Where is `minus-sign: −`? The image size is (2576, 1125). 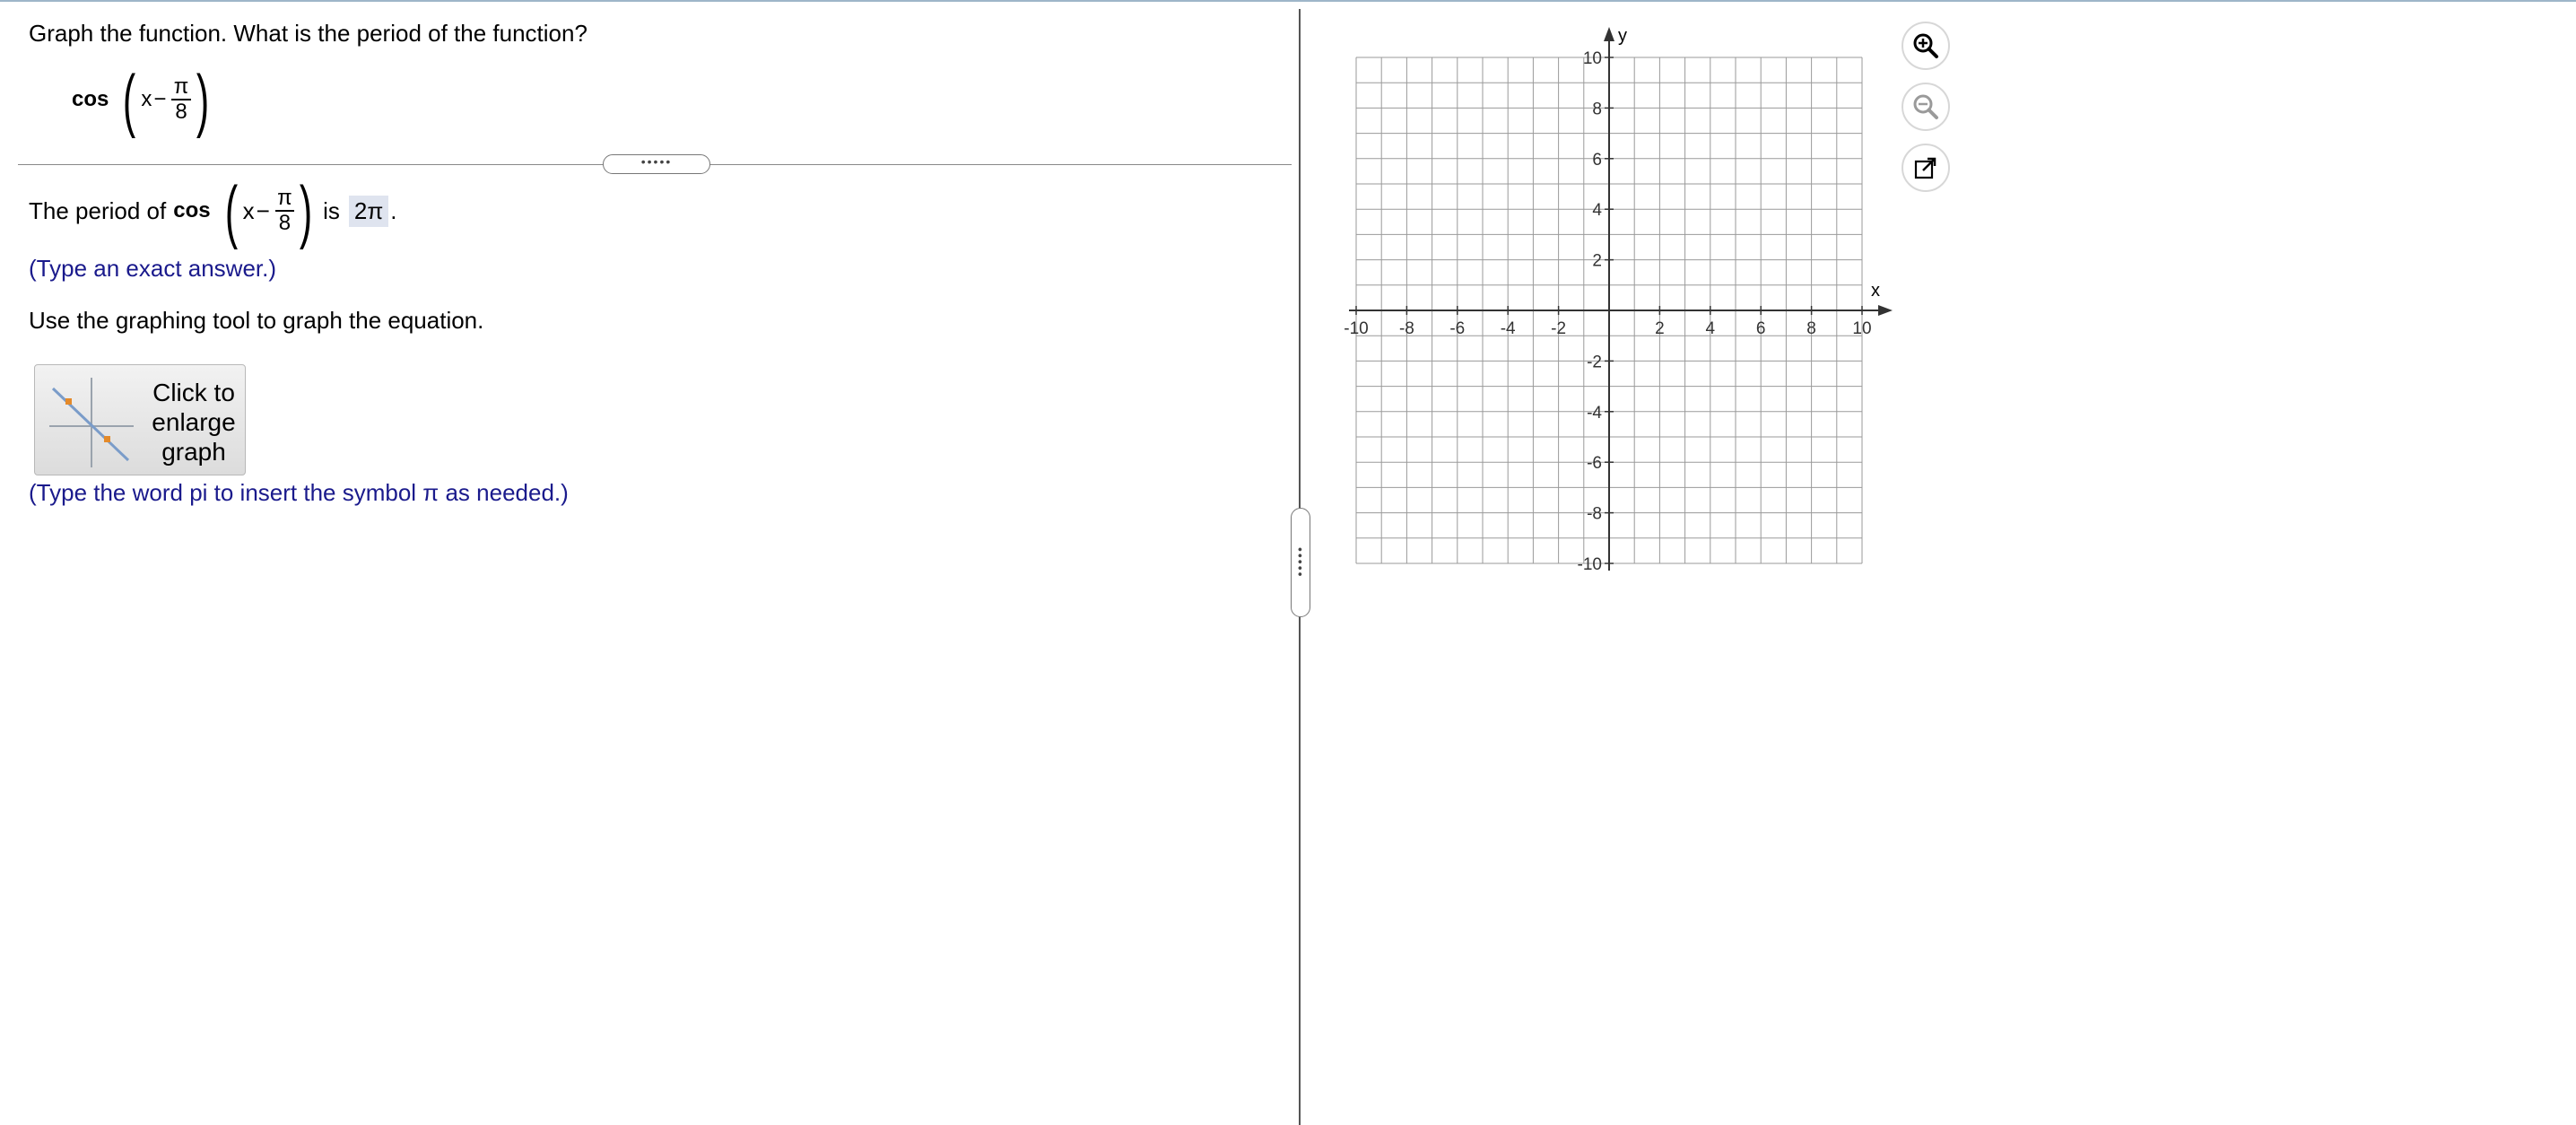 minus-sign: − is located at coordinates (160, 99).